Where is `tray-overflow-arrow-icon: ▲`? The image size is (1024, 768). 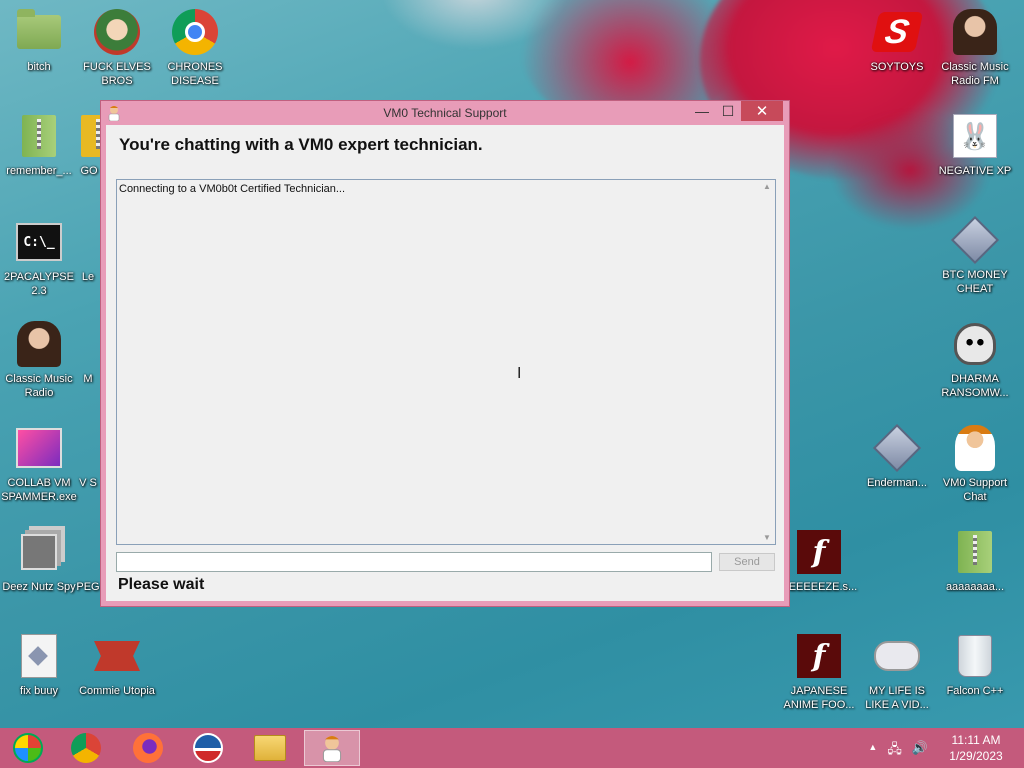
tray-overflow-arrow-icon: ▲ is located at coordinates (872, 751).